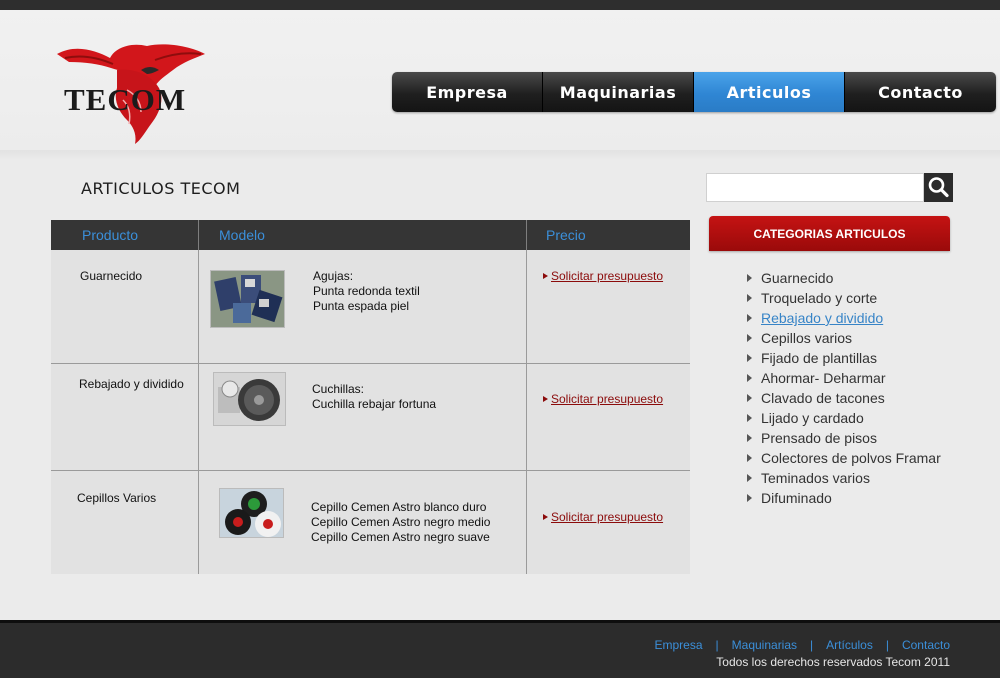 This screenshot has height=678, width=1000. Describe the element at coordinates (844, 438) in the screenshot. I see `category-item-prensado: Prensado de pisos` at that location.